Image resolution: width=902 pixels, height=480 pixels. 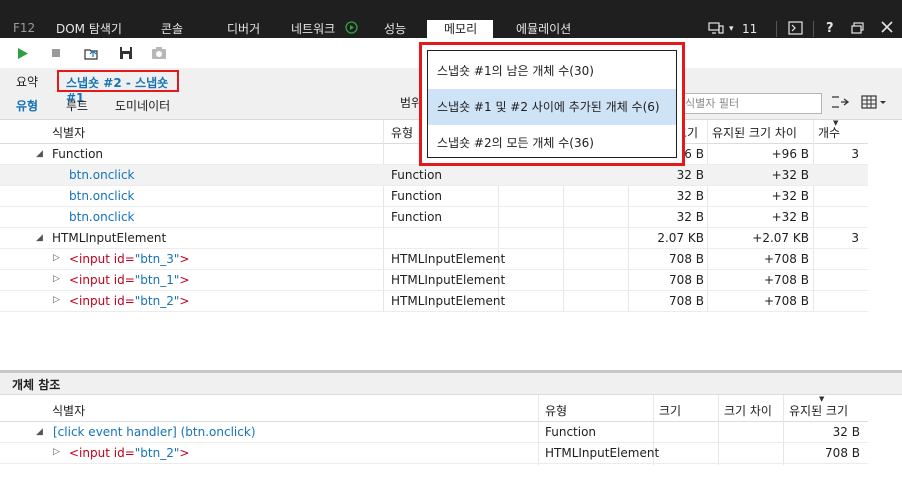 I want to click on tab-memory: 메모리, so click(x=460, y=29).